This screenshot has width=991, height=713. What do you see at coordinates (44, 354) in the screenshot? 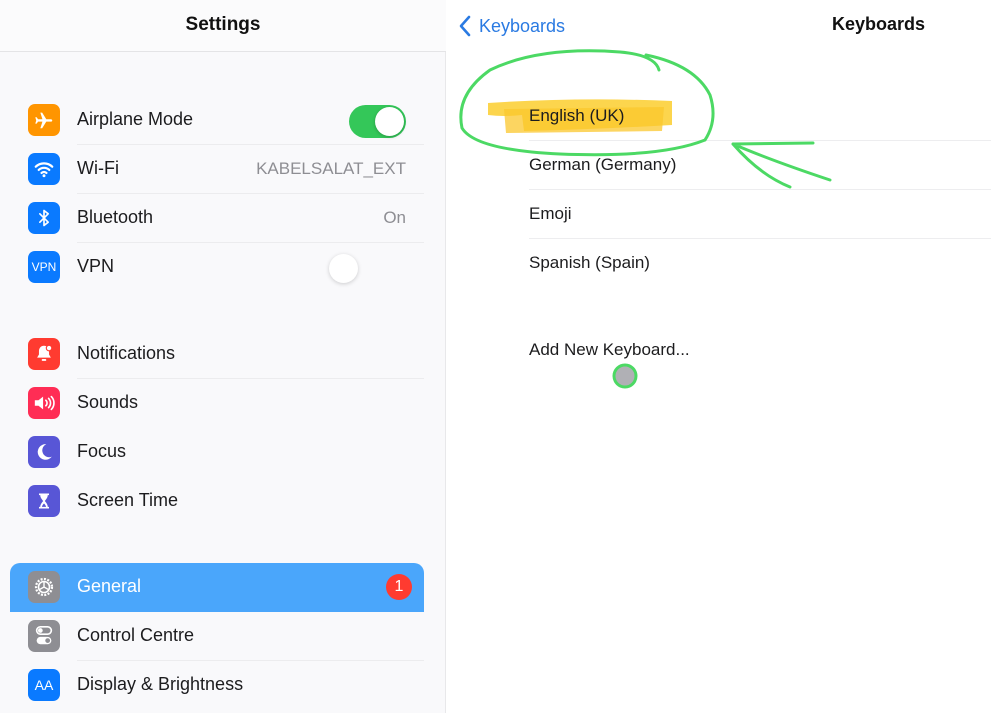
I see `notifications-bell-icon` at bounding box center [44, 354].